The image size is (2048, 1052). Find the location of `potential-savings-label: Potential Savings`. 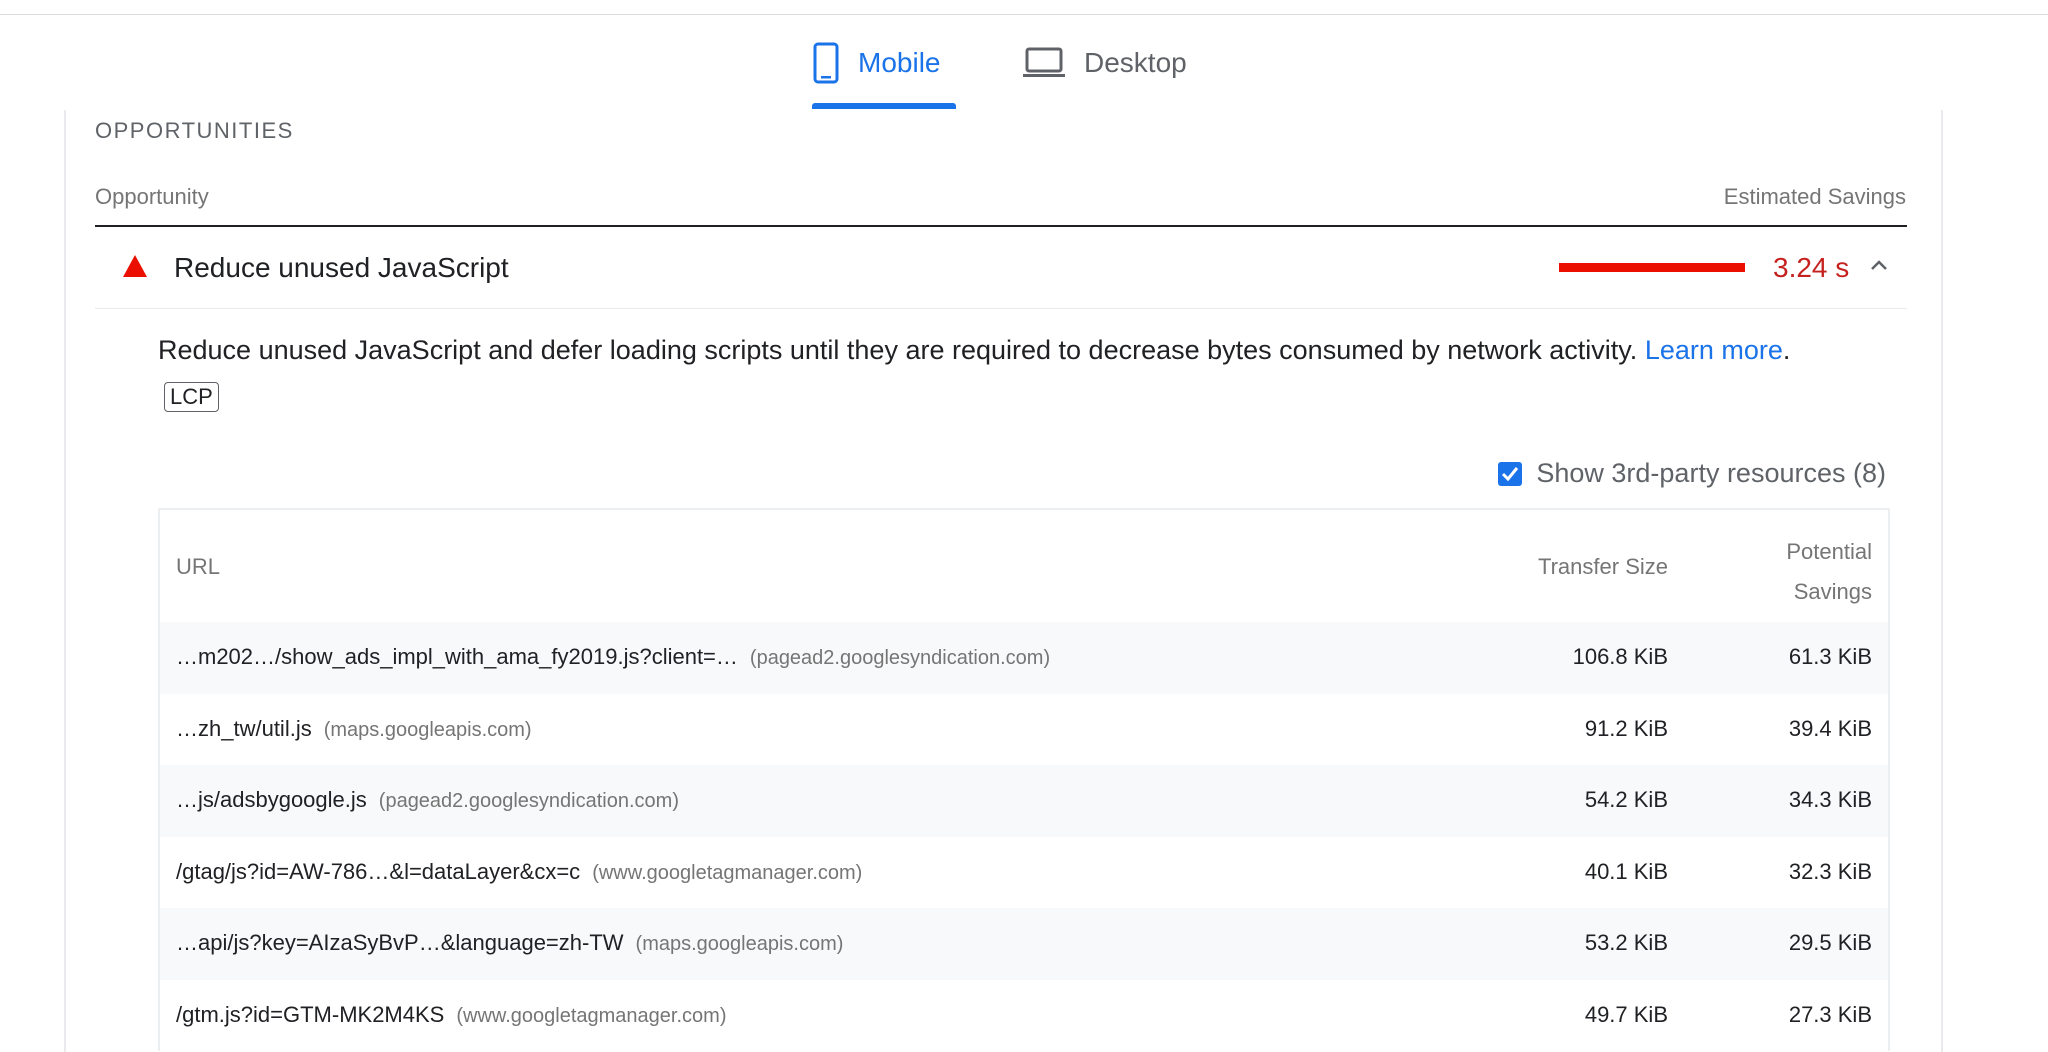

potential-savings-label: Potential Savings is located at coordinates (1829, 571).